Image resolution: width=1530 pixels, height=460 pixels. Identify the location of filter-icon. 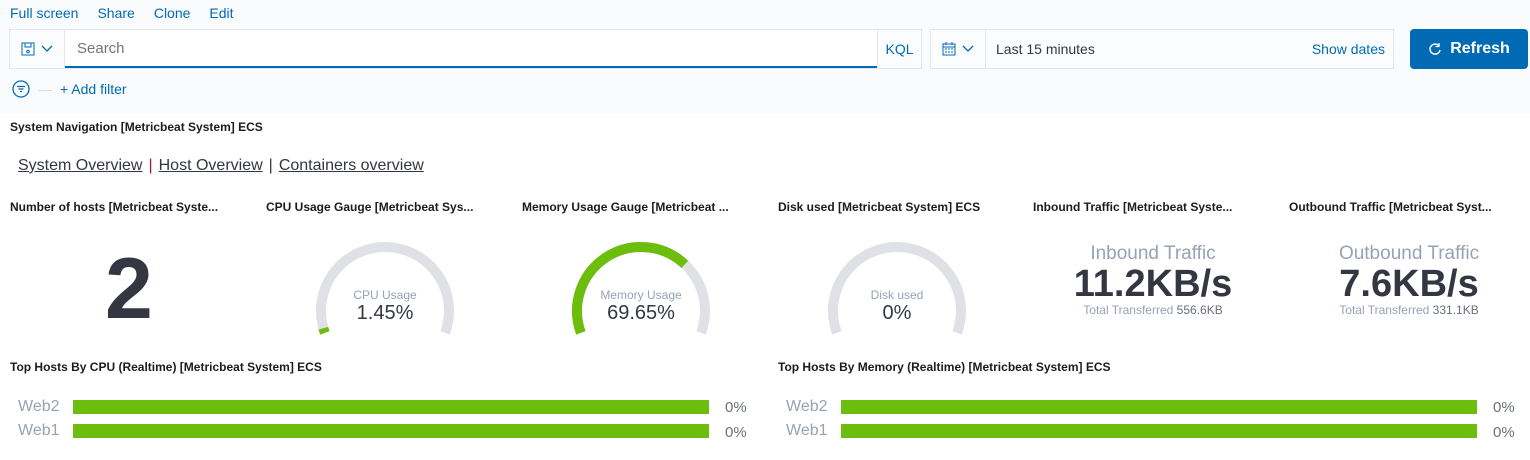
(21, 89).